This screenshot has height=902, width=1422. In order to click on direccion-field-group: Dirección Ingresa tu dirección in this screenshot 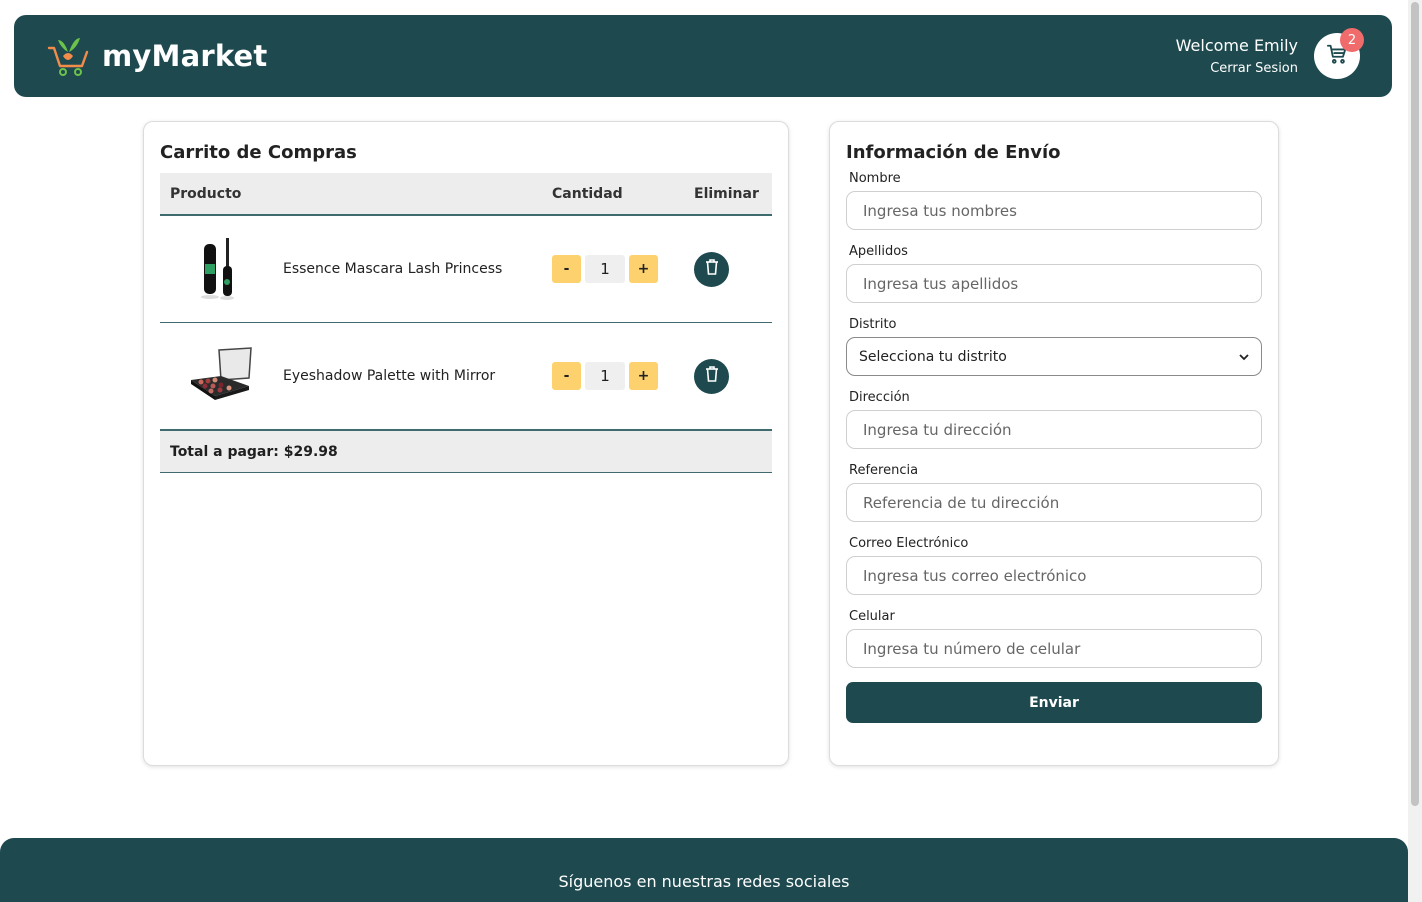, I will do `click(1054, 419)`.